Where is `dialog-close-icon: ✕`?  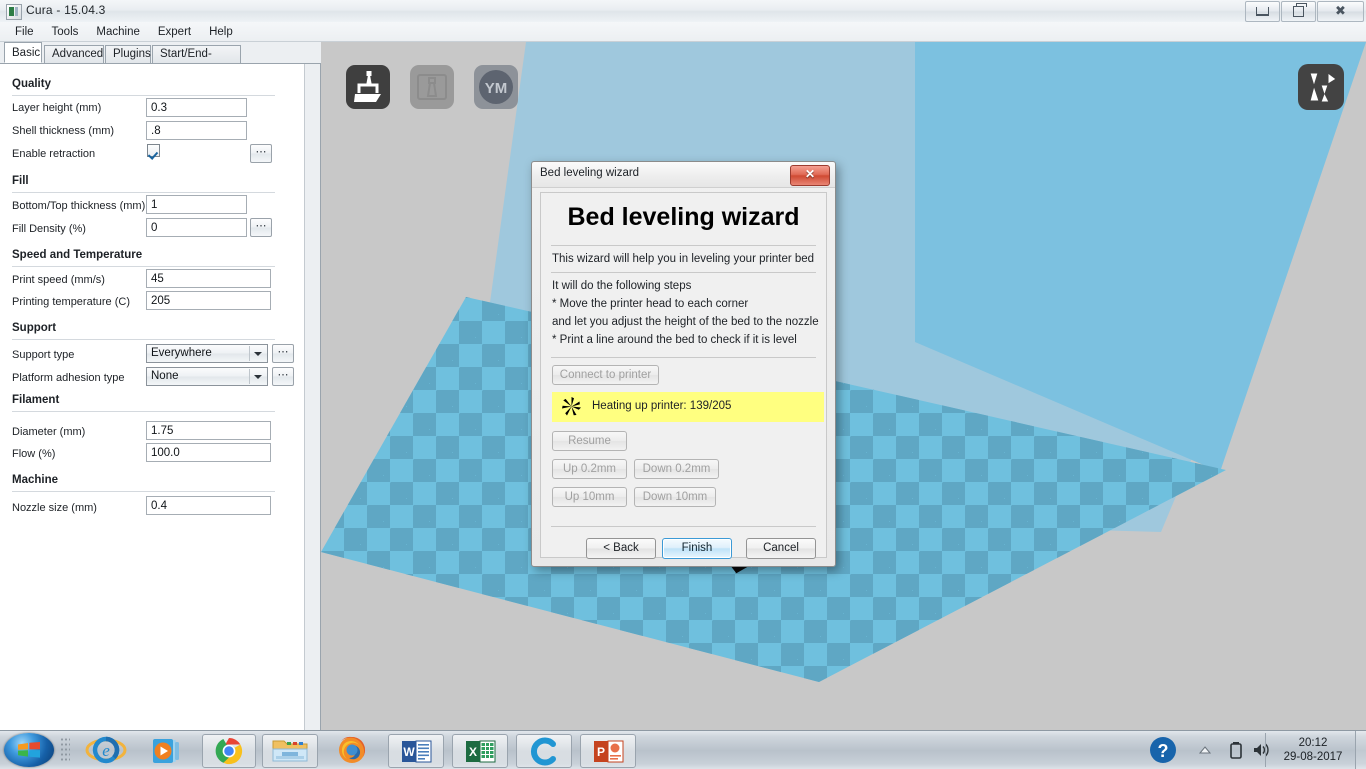
dialog-close-icon: ✕ is located at coordinates (810, 175).